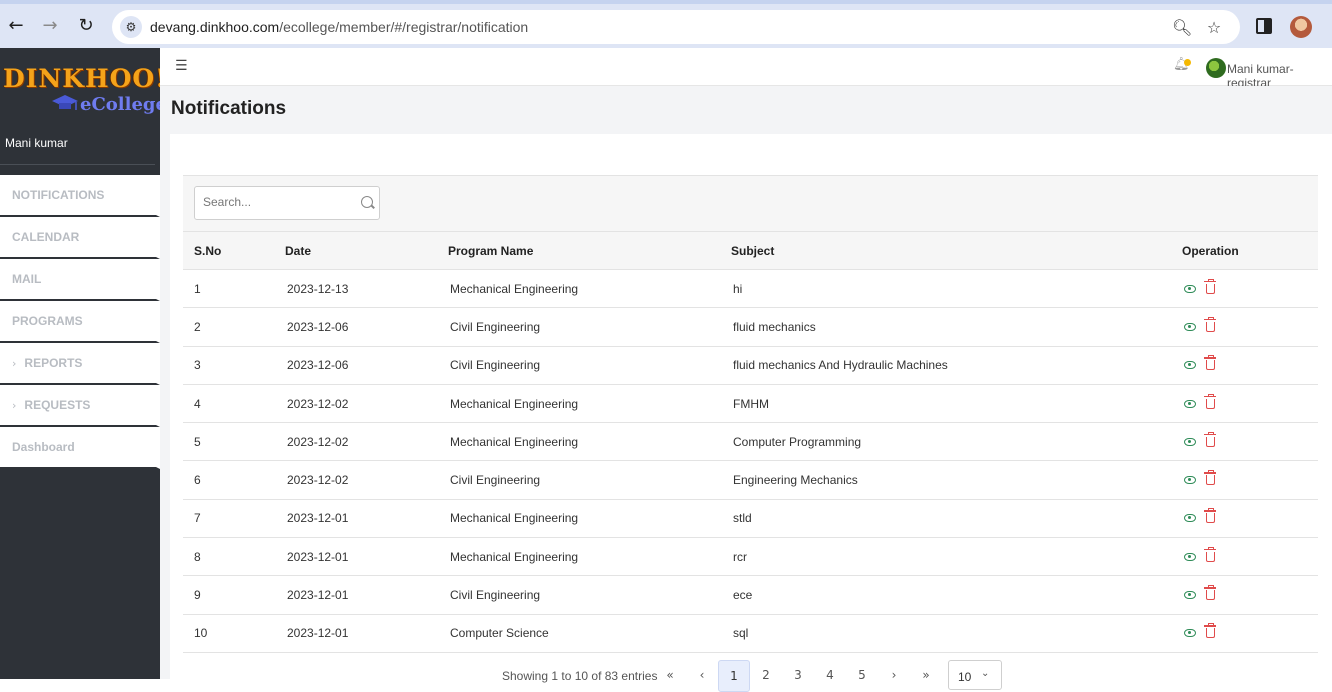 The width and height of the screenshot is (1332, 692). I want to click on search-input, so click(278, 202).